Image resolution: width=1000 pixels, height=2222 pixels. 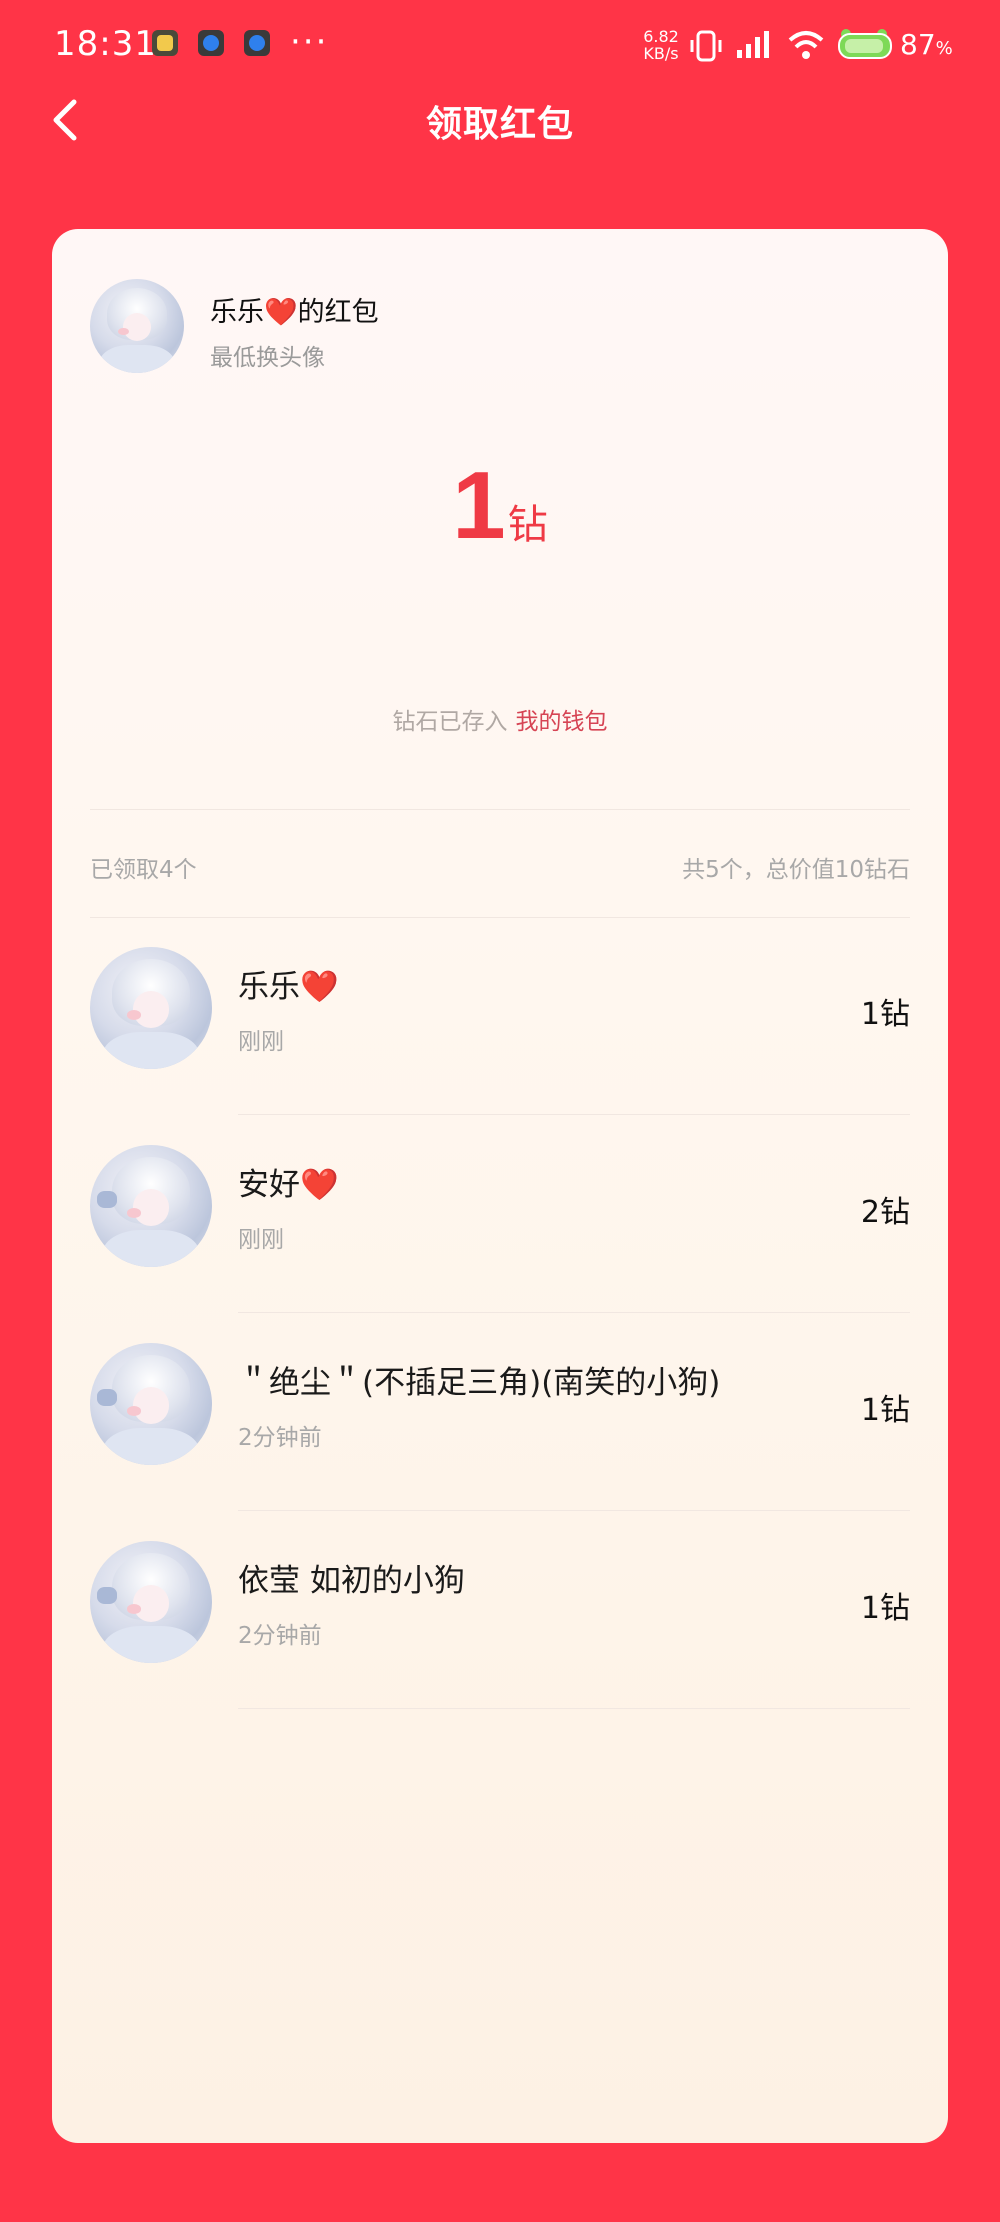 What do you see at coordinates (500, 1412) in the screenshot?
I see `claim-row: ＂绝尘＂(不插足三角)(南笑的小狗) 2分钟前 1钻` at bounding box center [500, 1412].